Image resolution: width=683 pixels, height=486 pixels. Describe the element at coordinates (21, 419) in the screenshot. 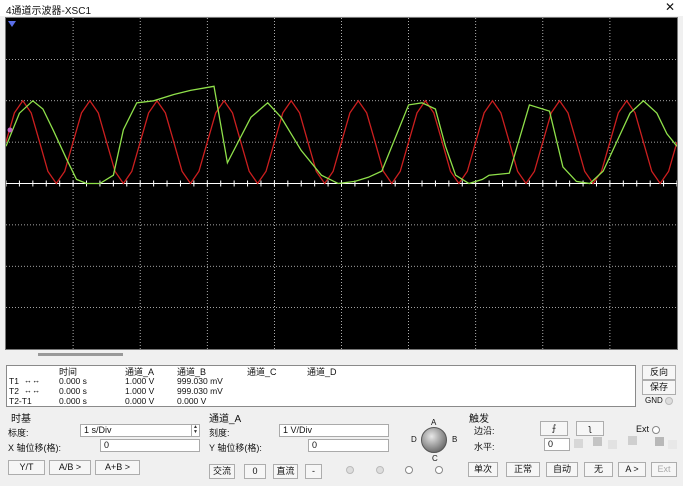

I see `timebase-title: 时基` at that location.